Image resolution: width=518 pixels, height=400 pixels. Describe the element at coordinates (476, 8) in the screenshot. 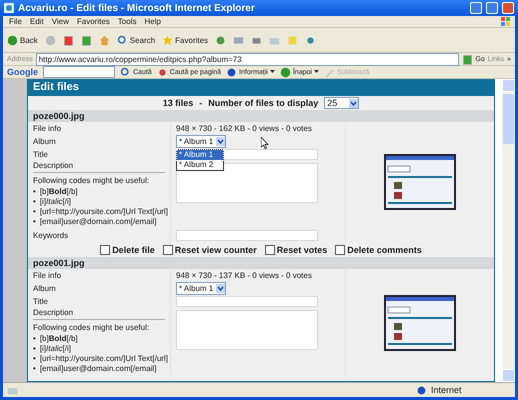

I see `minimize-button` at that location.